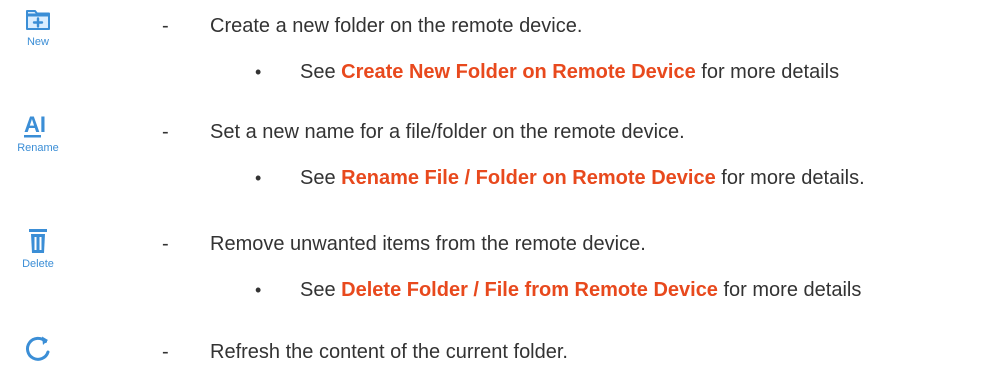 Image resolution: width=986 pixels, height=378 pixels. I want to click on rename-icon-glyph: AI, so click(35, 124).